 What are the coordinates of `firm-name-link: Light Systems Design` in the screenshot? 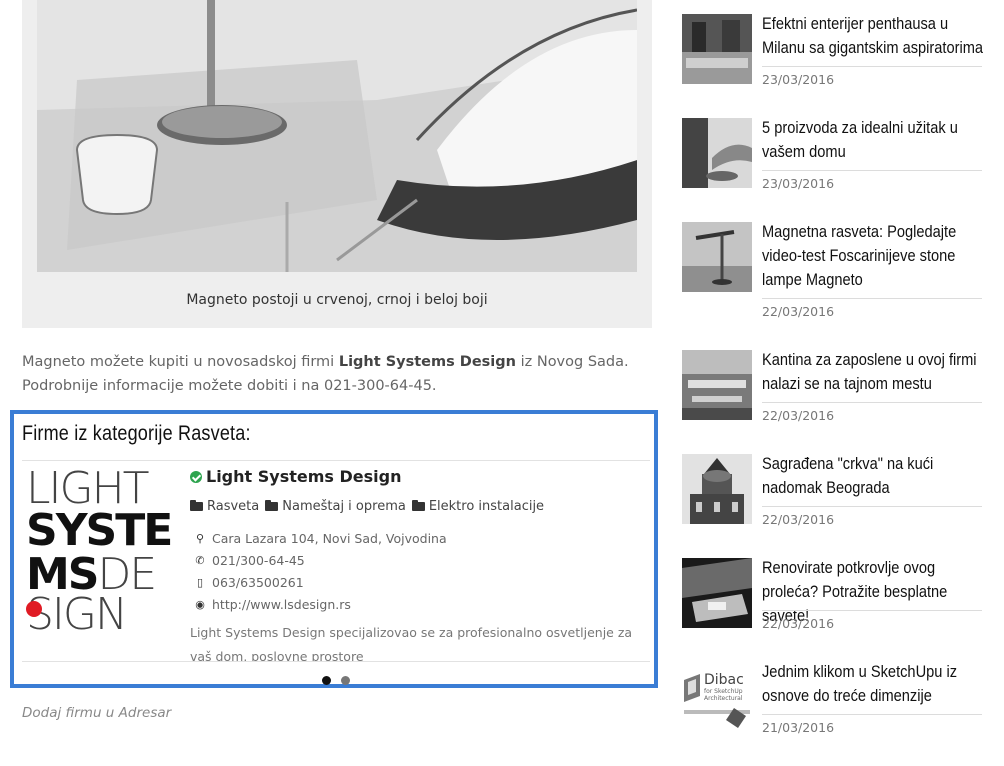 It's located at (295, 476).